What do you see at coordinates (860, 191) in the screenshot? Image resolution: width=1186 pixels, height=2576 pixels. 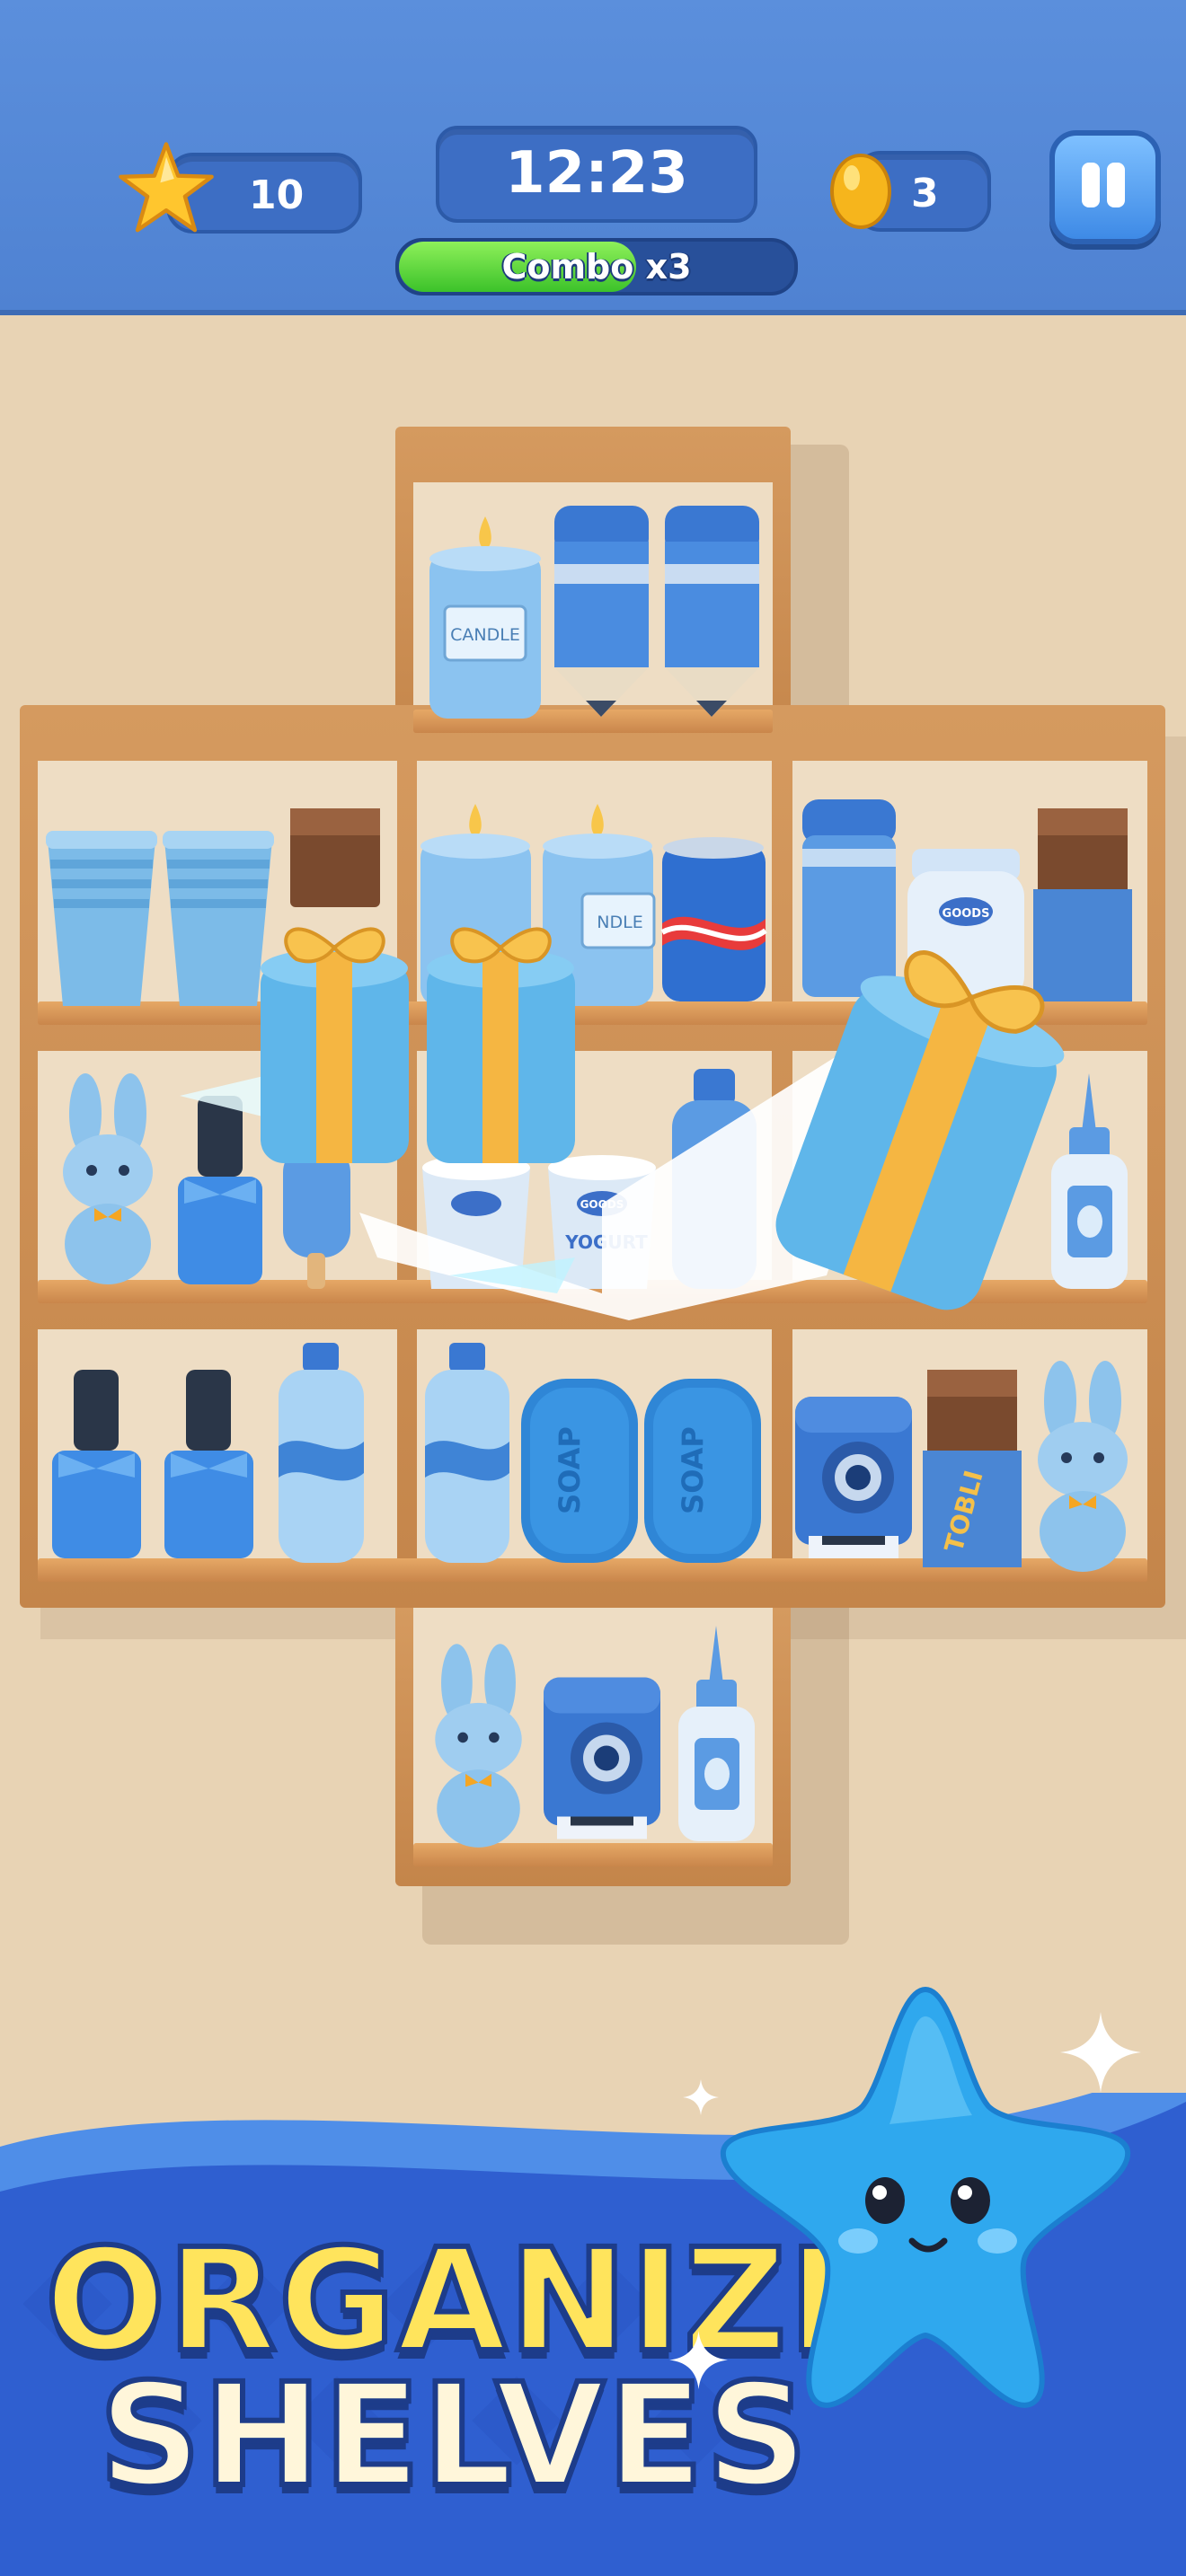 I see `golden-egg-icon` at bounding box center [860, 191].